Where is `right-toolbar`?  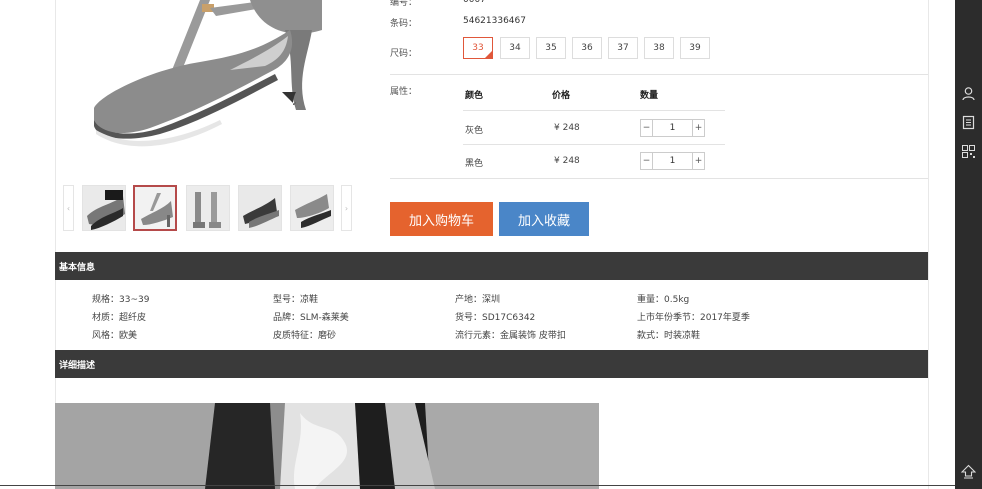 right-toolbar is located at coordinates (968, 244).